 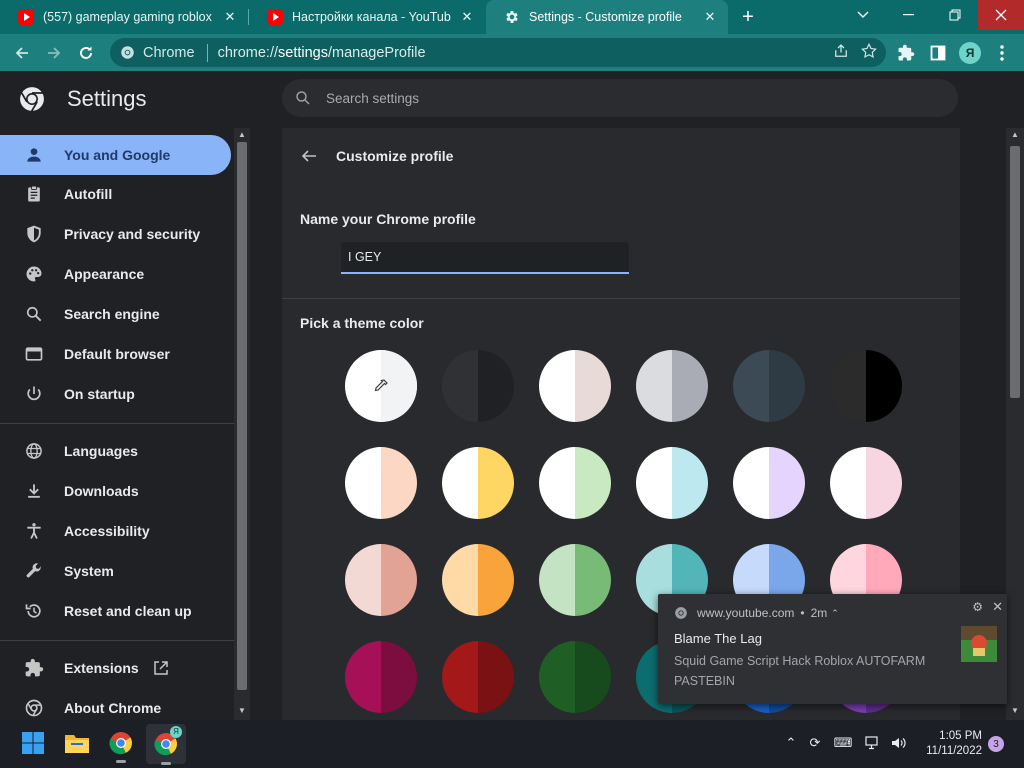 I want to click on custom-color-swatch, so click(x=381, y=386).